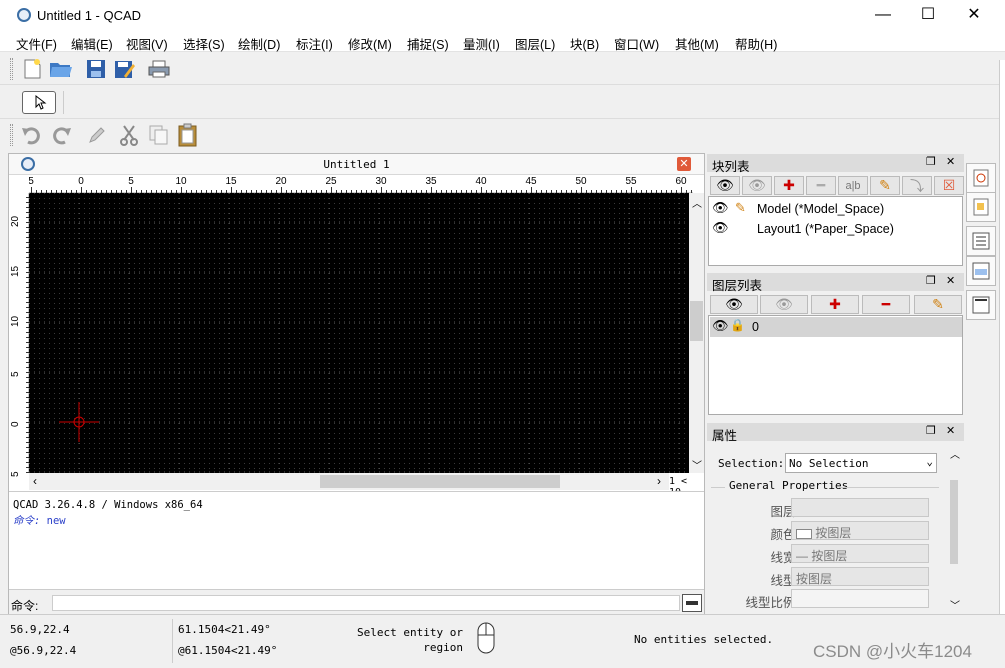 The image size is (1005, 668). Describe the element at coordinates (821, 185) in the screenshot. I see `block-remove-icon: ━` at that location.